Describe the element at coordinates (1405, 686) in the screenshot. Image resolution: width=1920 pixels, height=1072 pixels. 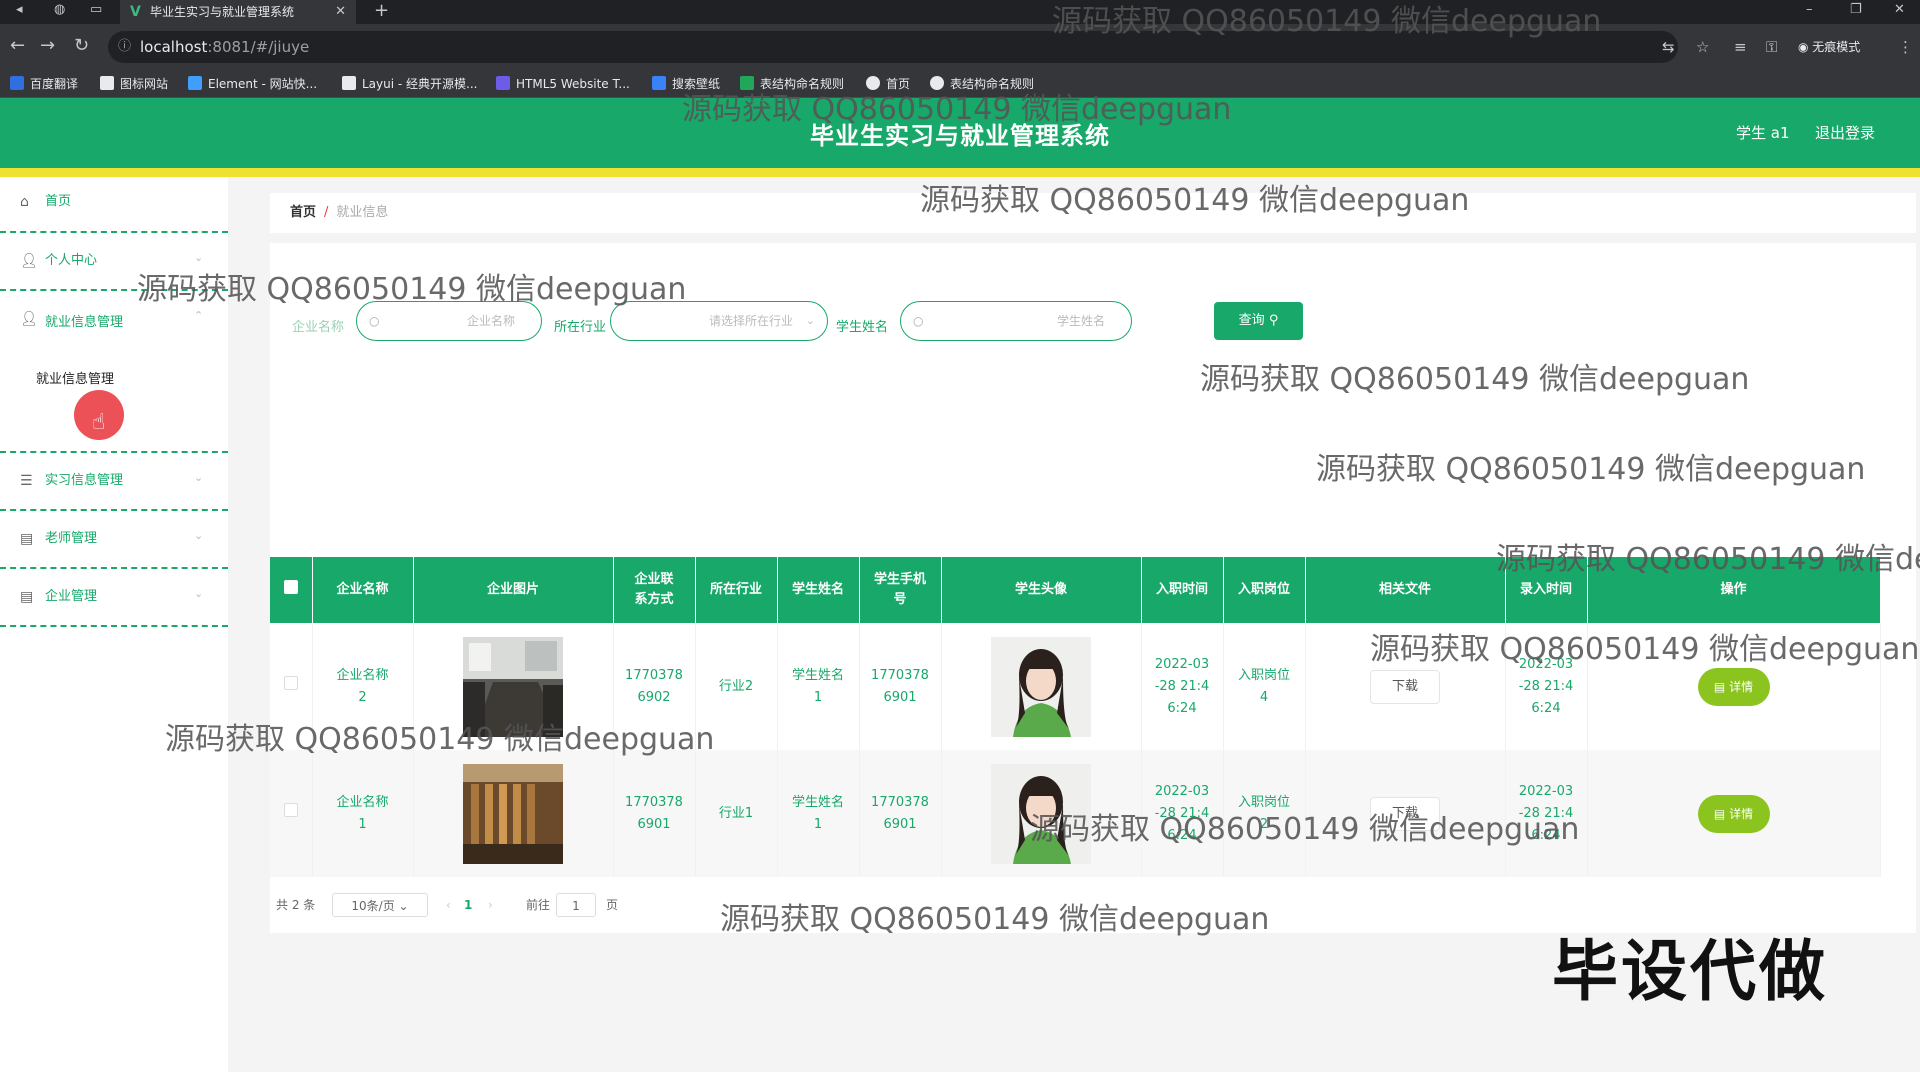
I see `download-button: 下载` at that location.